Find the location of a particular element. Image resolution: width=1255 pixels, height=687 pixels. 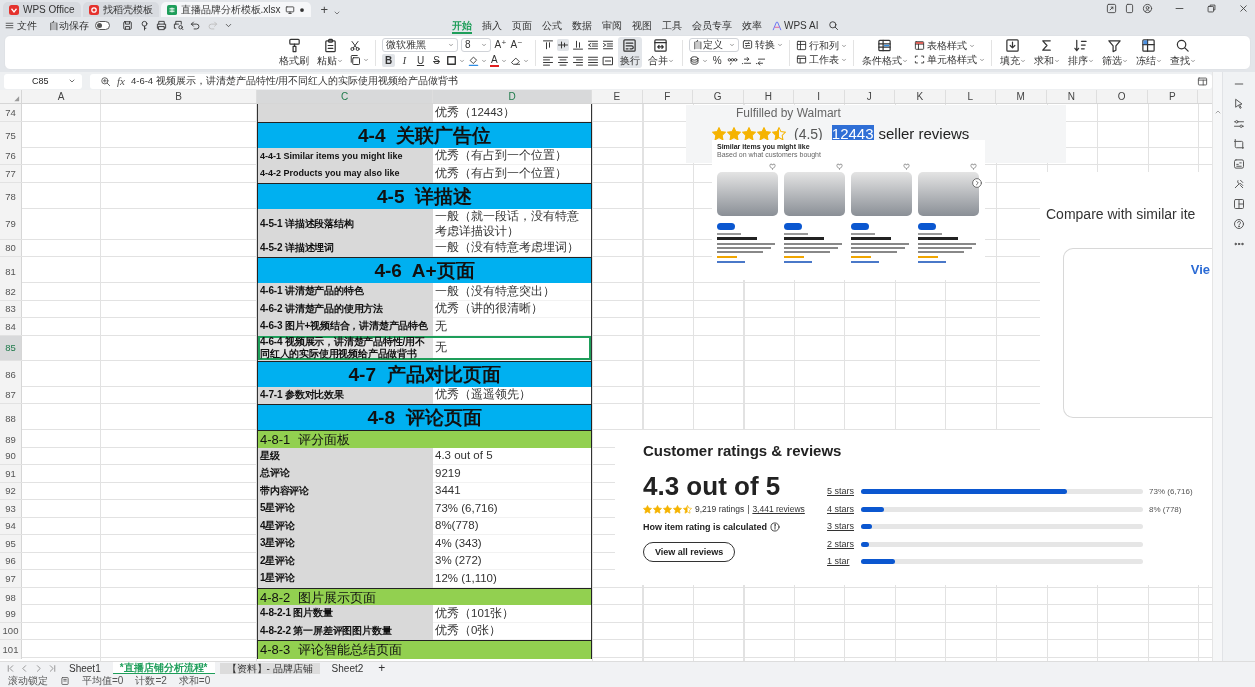

star-filter-link: 5 stars is located at coordinates (841, 491).